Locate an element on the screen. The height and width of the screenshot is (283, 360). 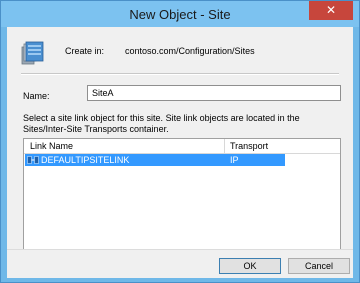
close-button: ✕ is located at coordinates (331, 10).